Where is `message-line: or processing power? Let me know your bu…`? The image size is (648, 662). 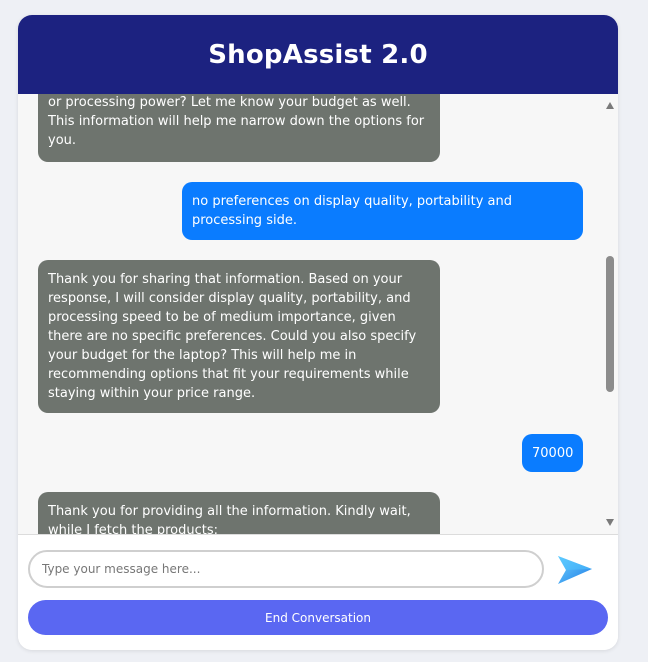 message-line: or processing power? Let me know your bu… is located at coordinates (229, 102).